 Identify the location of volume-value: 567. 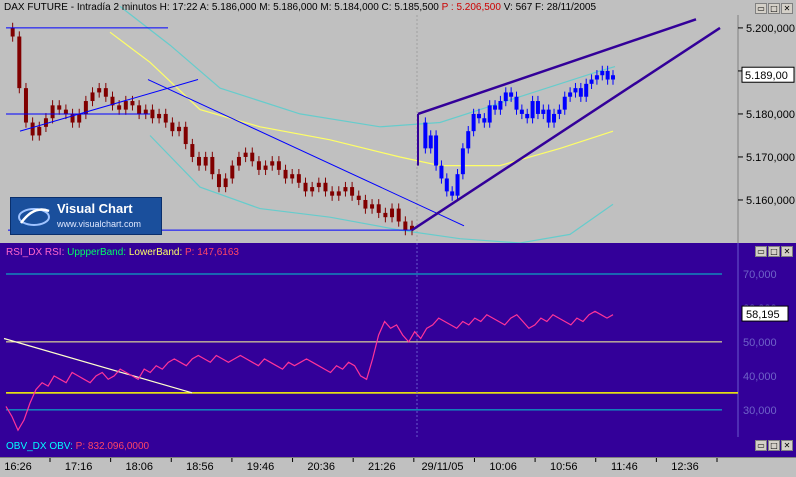
(524, 7).